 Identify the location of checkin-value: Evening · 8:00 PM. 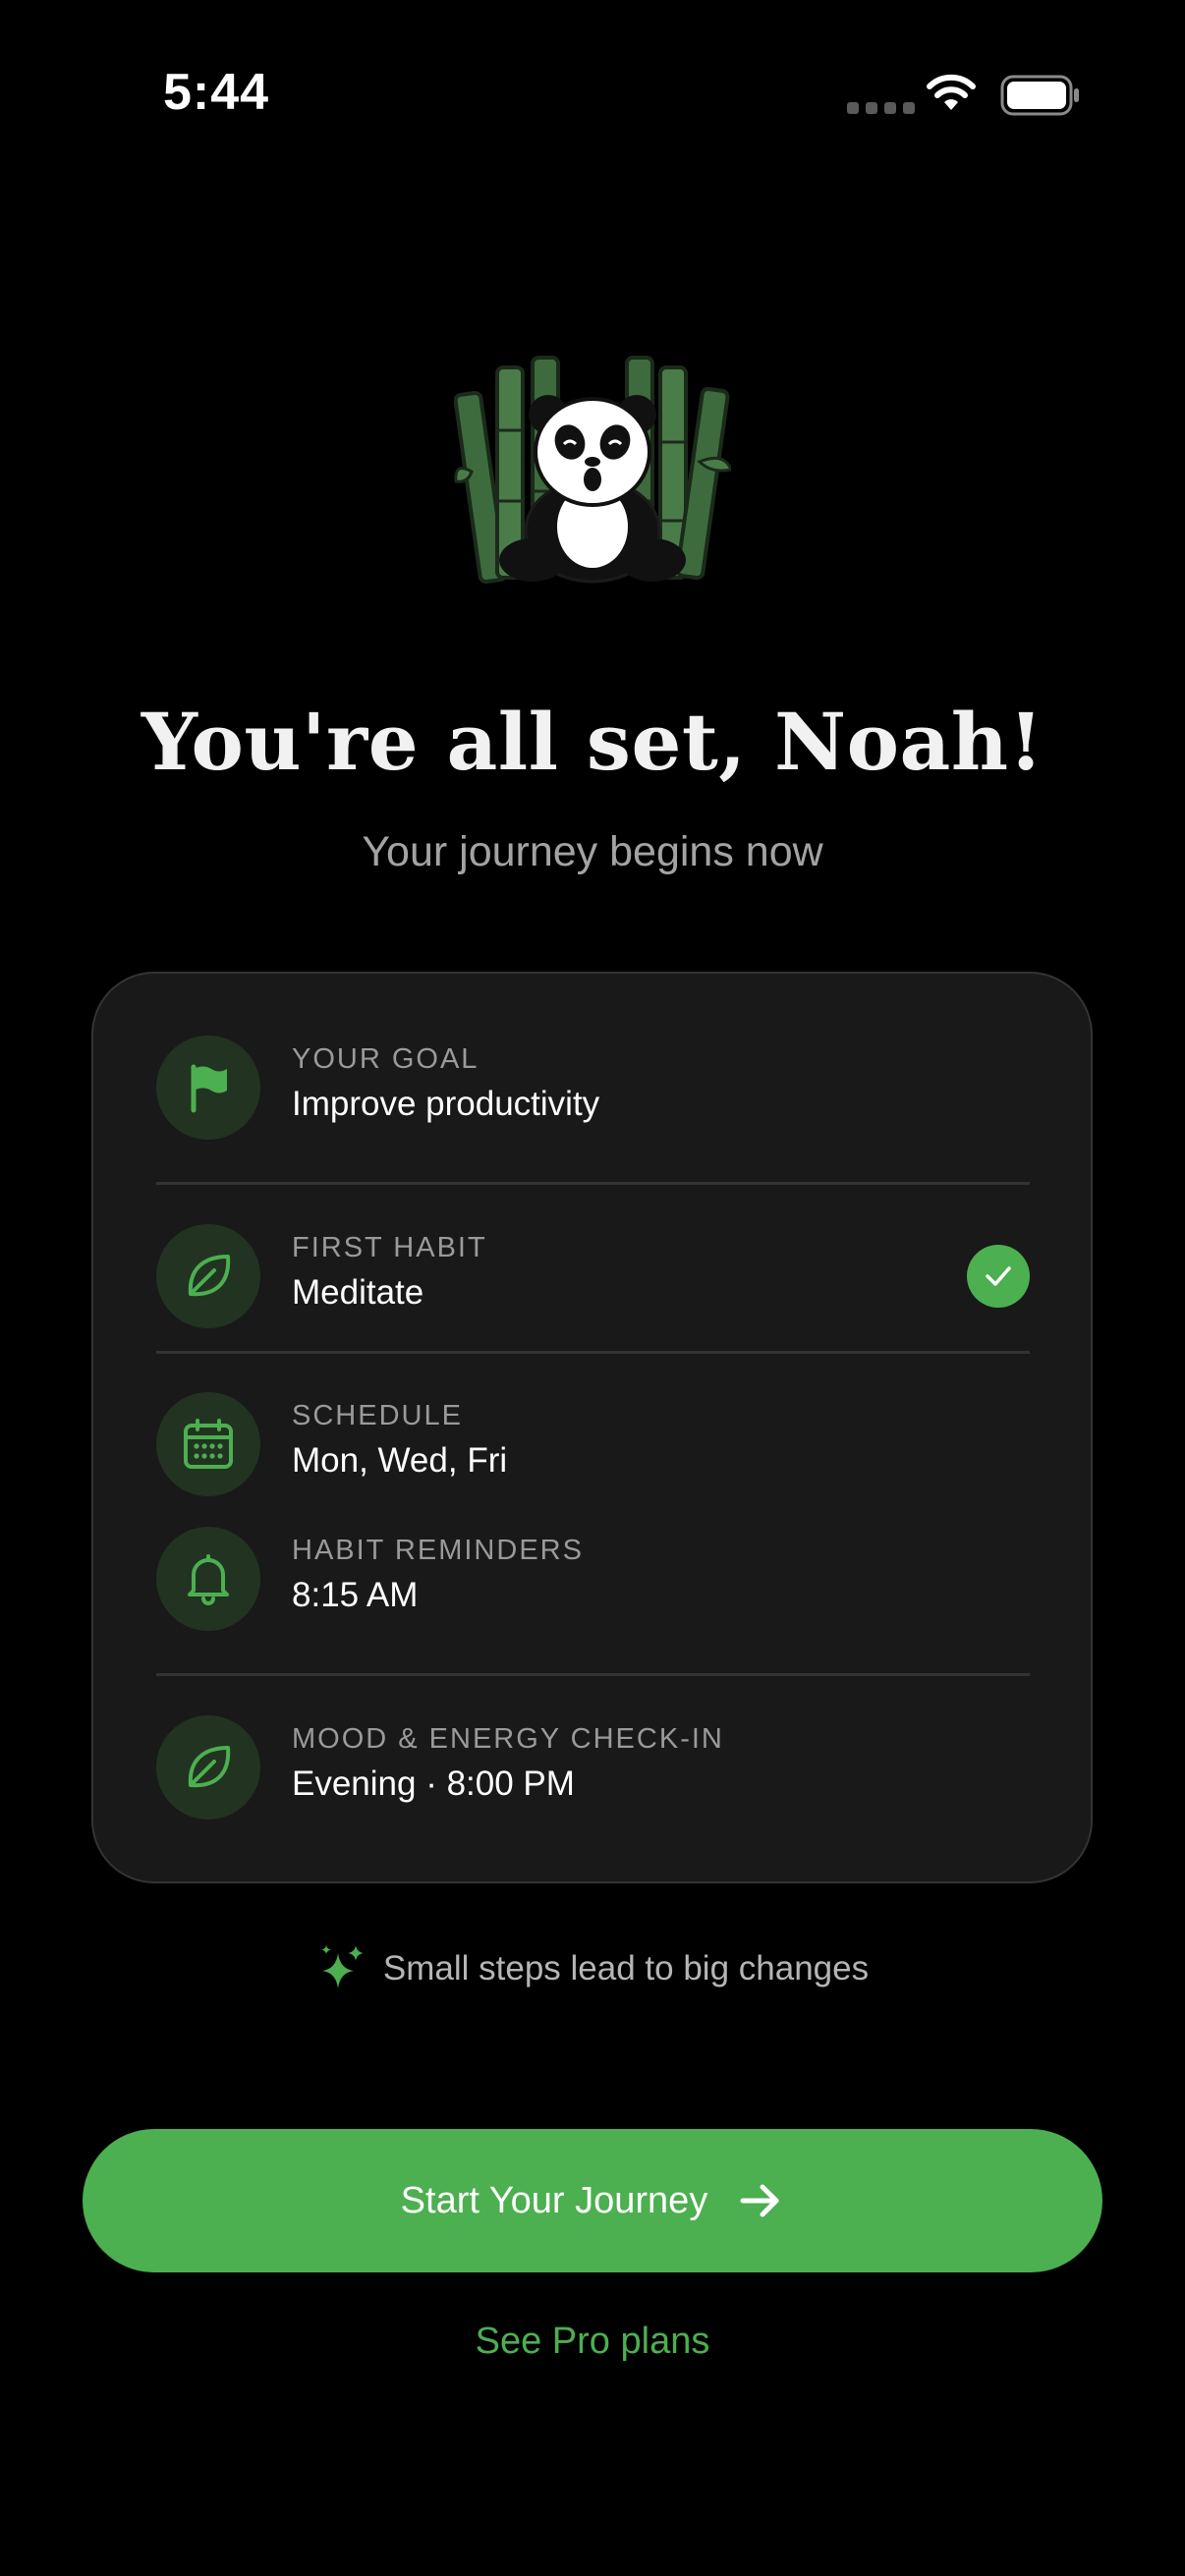
(434, 1783).